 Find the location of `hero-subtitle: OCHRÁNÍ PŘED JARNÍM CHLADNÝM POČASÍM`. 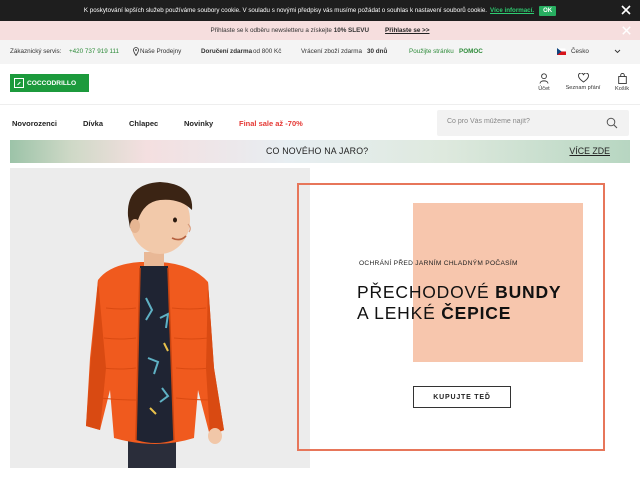

hero-subtitle: OCHRÁNÍ PŘED JARNÍM CHLADNÝM POČASÍM is located at coordinates (438, 263).